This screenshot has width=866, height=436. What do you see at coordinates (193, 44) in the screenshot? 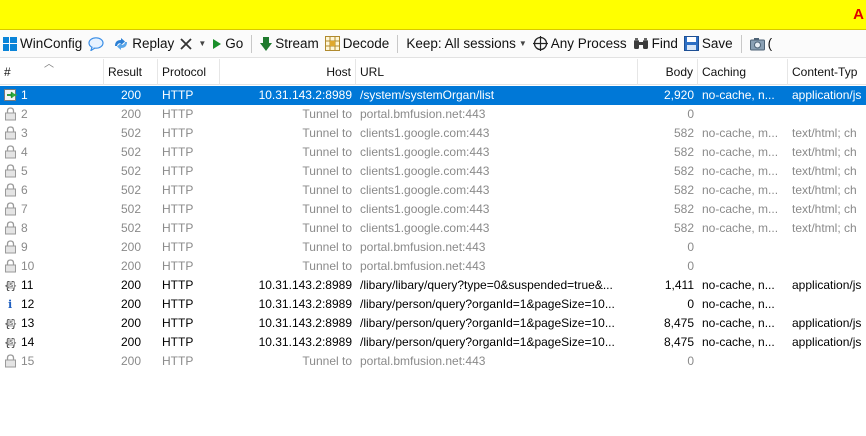
I see `remove-dropdown-button: ▼` at bounding box center [193, 44].